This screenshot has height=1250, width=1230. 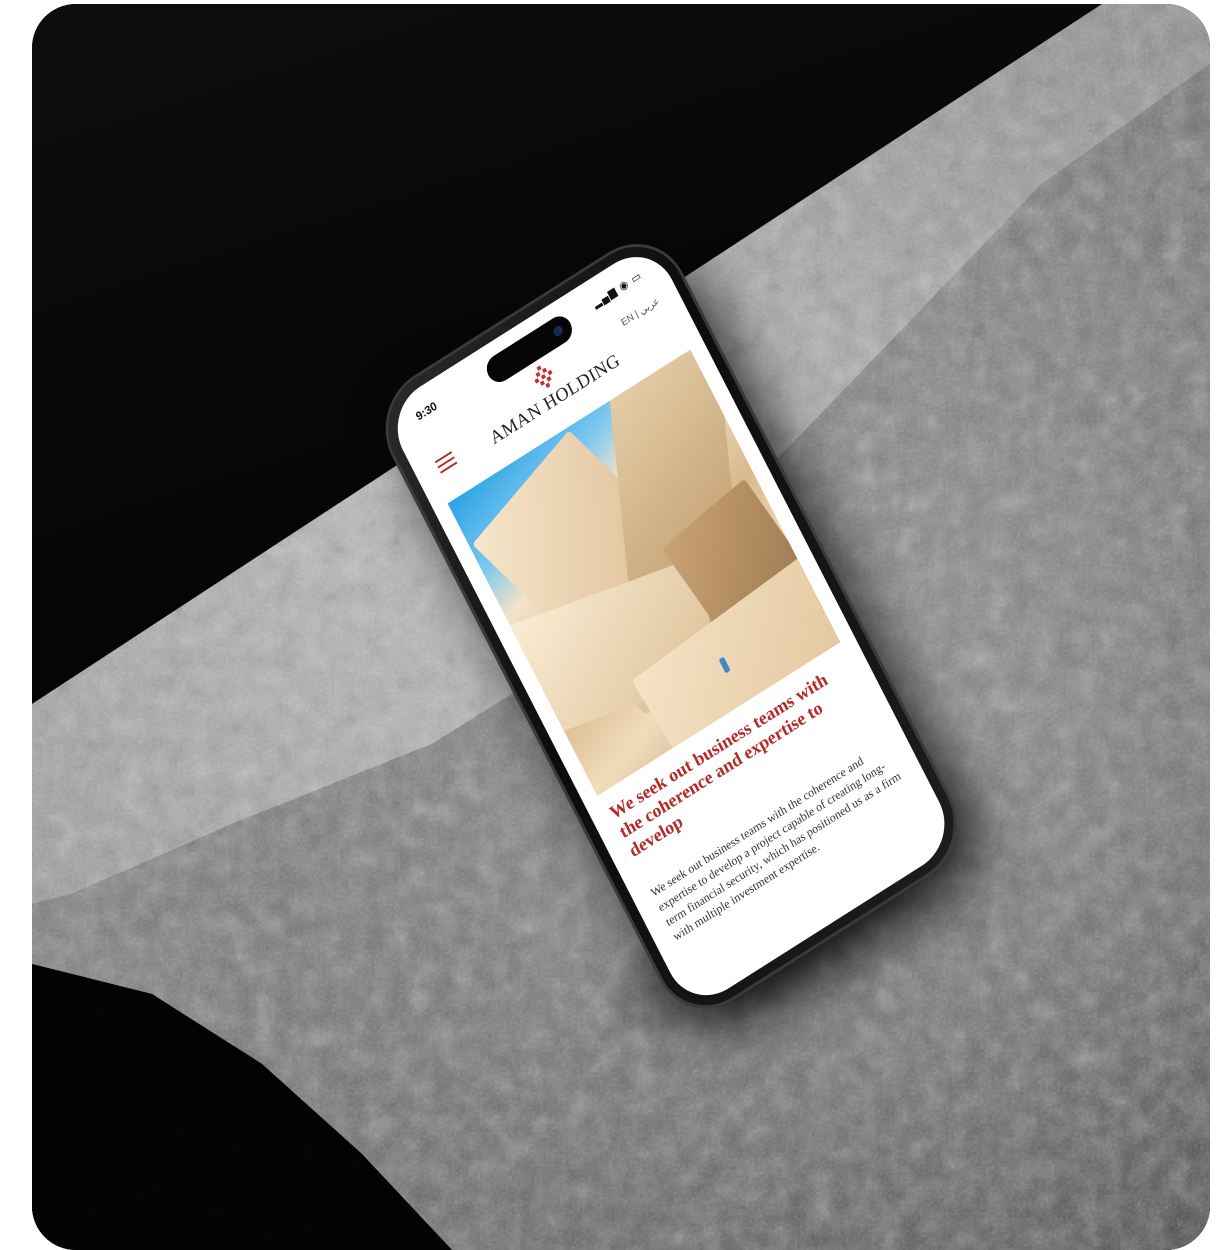 I want to click on status-time: 9:30, so click(x=426, y=411).